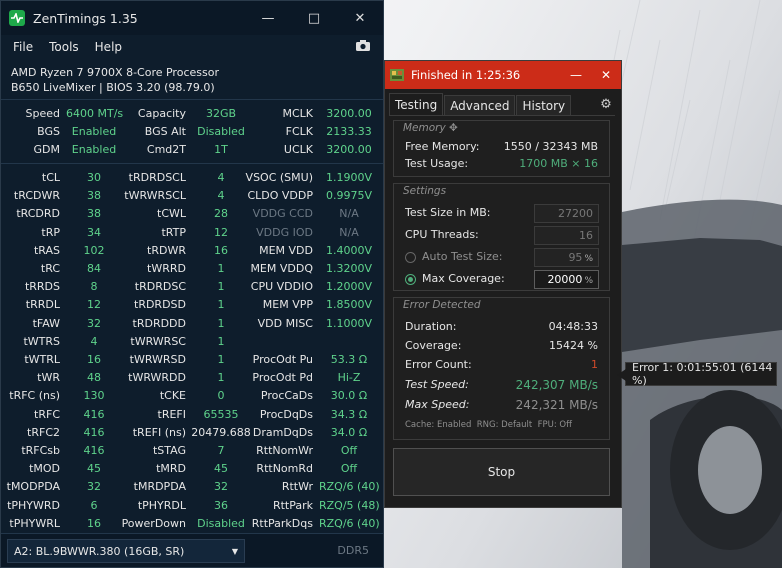 Image resolution: width=782 pixels, height=568 pixels. What do you see at coordinates (453, 128) in the screenshot?
I see `memory-refresh-icon: ✥` at bounding box center [453, 128].